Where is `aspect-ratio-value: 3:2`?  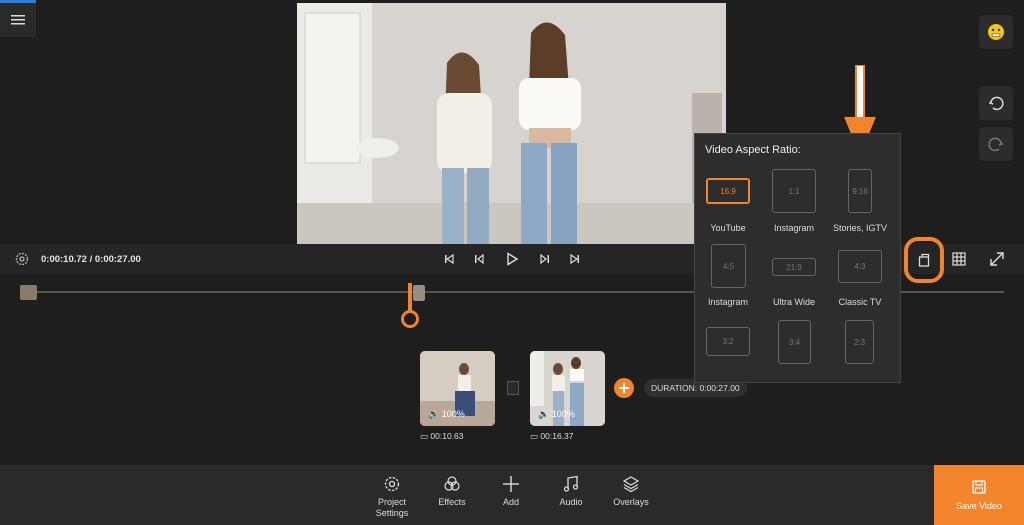
aspect-ratio-value: 3:2 is located at coordinates (728, 341).